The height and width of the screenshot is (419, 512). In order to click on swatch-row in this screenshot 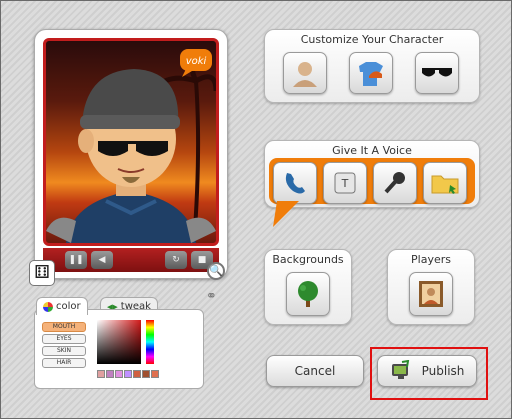, I will do `click(128, 374)`.